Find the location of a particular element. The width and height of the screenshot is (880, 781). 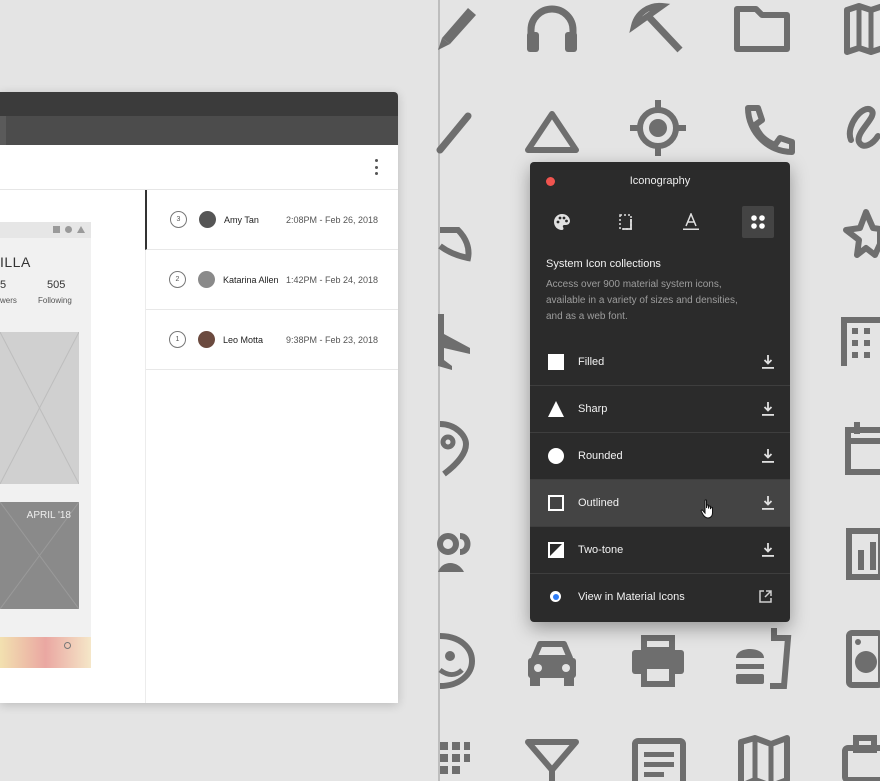

history-date: 2:08PM - Feb 26, 2018 is located at coordinates (331, 220).